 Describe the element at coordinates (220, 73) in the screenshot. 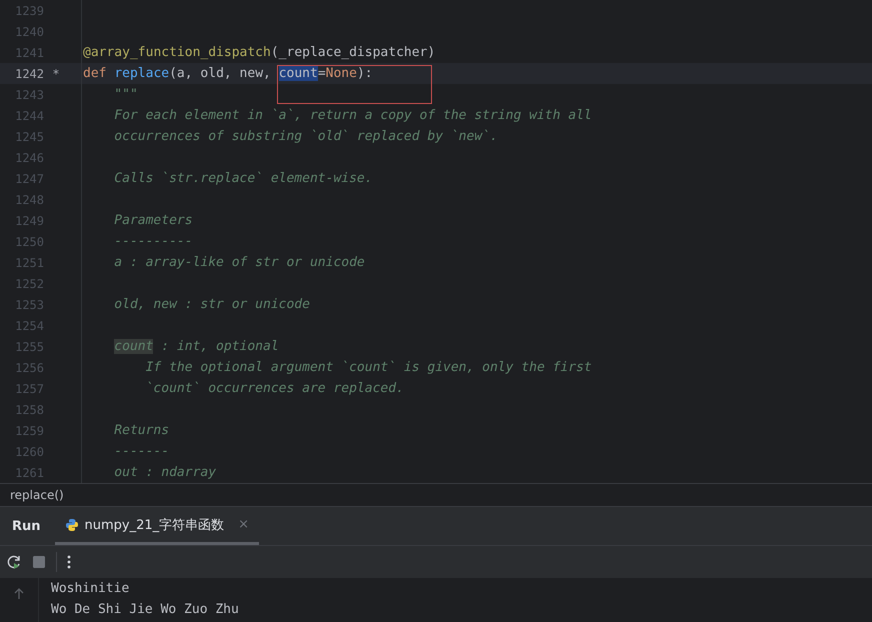

I see `code-token: (a, old, new,` at that location.